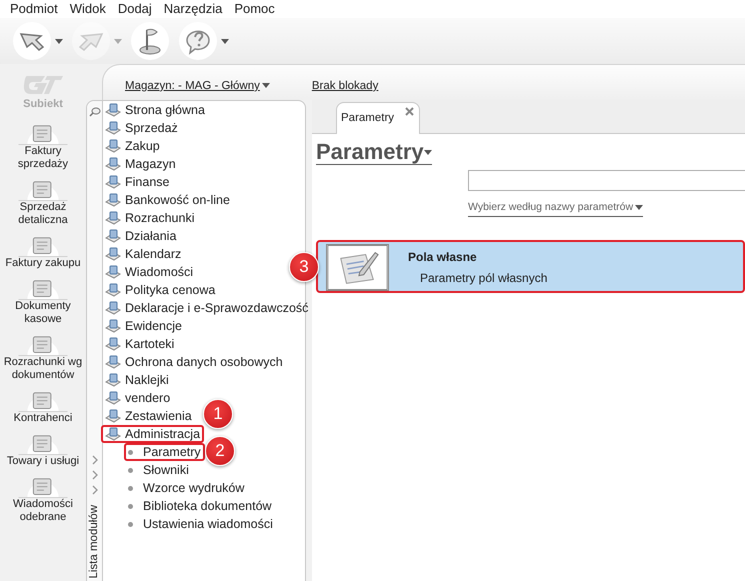 The width and height of the screenshot is (745, 581). I want to click on module-item: Naklejki, so click(137, 380).